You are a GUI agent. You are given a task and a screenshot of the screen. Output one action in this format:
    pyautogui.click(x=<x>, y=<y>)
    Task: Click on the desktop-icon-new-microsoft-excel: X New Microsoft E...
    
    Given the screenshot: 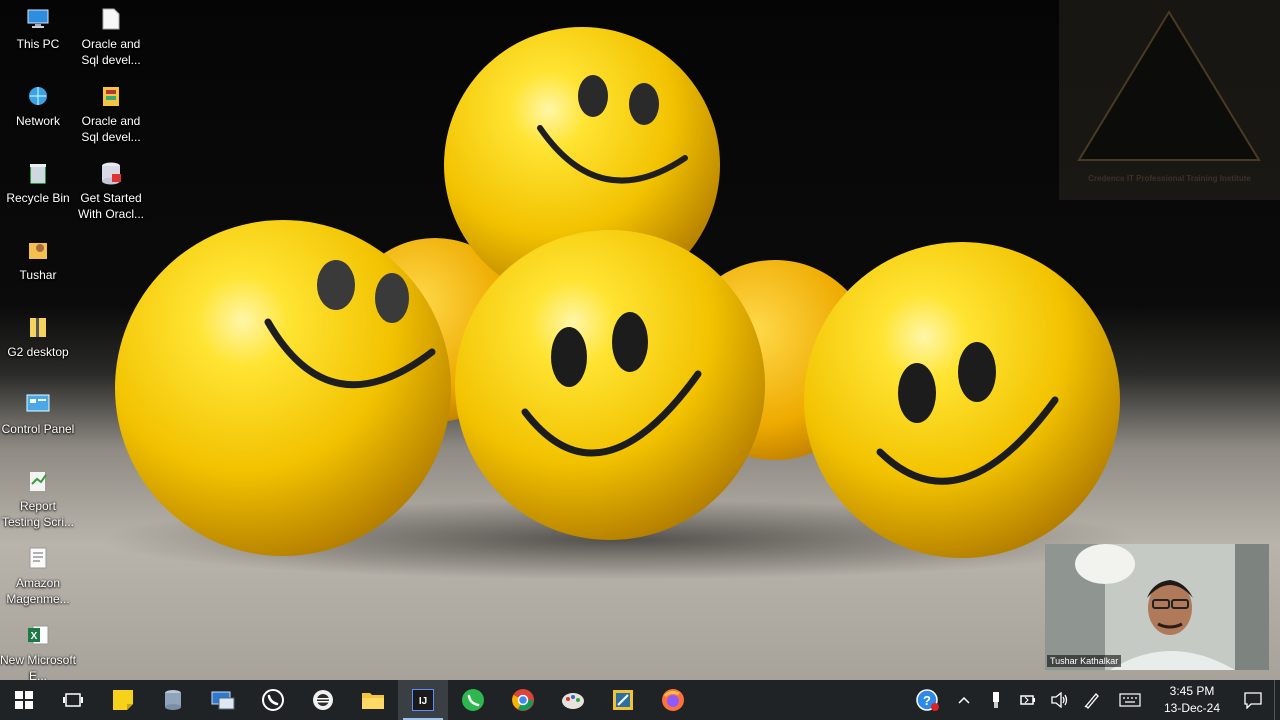 What is the action you would take?
    pyautogui.click(x=38, y=652)
    